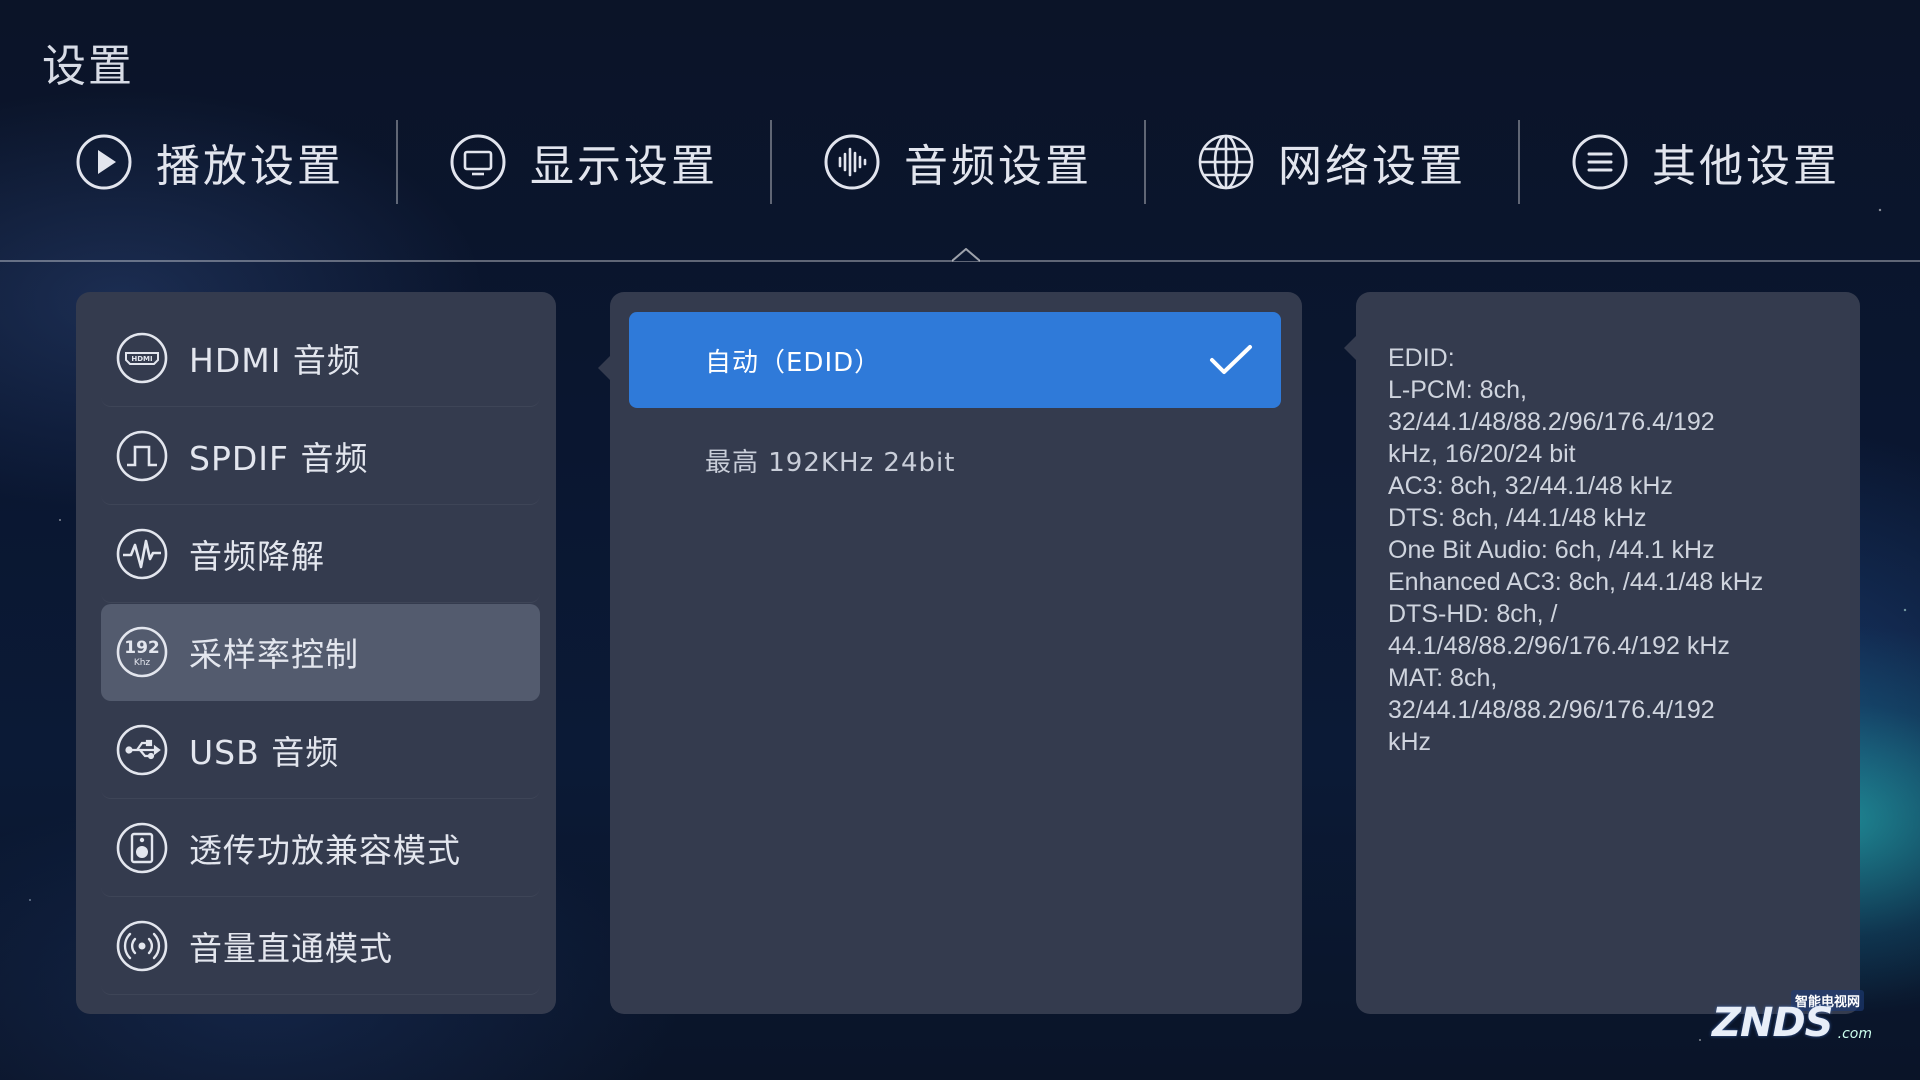 The image size is (1920, 1080). I want to click on sidebar-item-sample-rate: 192 Khz 采样率控制, so click(320, 652).